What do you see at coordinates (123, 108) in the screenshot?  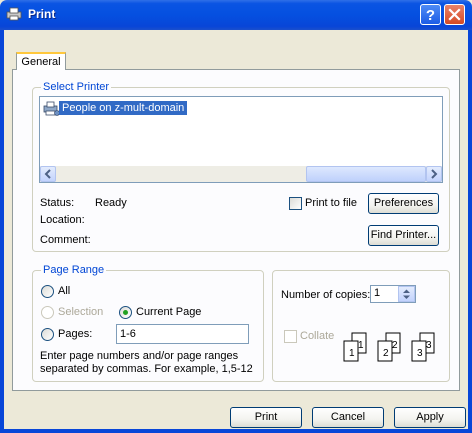 I see `printer-name: People on z-mult-domain` at bounding box center [123, 108].